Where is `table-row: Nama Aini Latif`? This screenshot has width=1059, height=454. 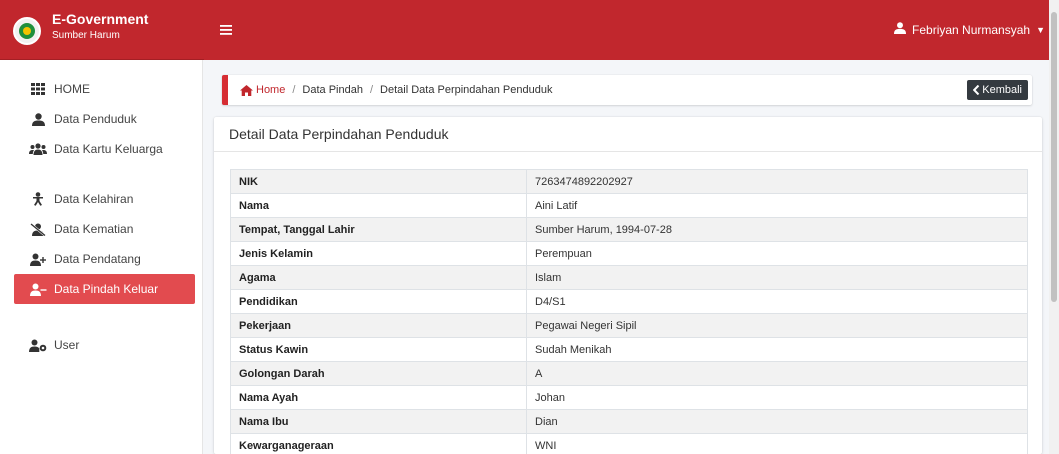
table-row: Nama Aini Latif is located at coordinates (629, 205).